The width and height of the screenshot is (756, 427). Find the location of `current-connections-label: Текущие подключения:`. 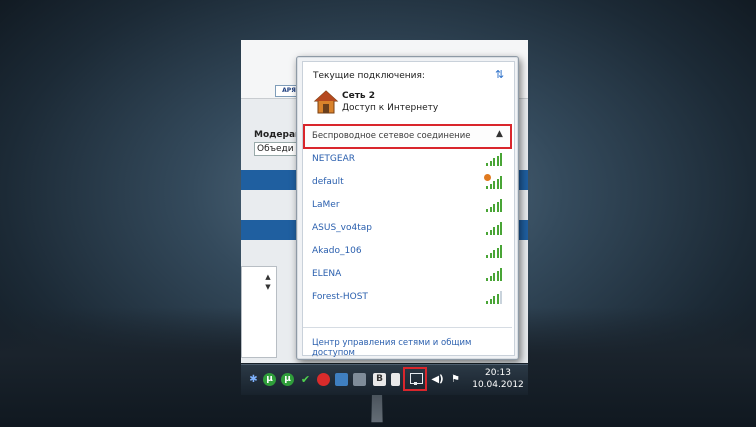

current-connections-label: Текущие подключения: is located at coordinates (369, 76).